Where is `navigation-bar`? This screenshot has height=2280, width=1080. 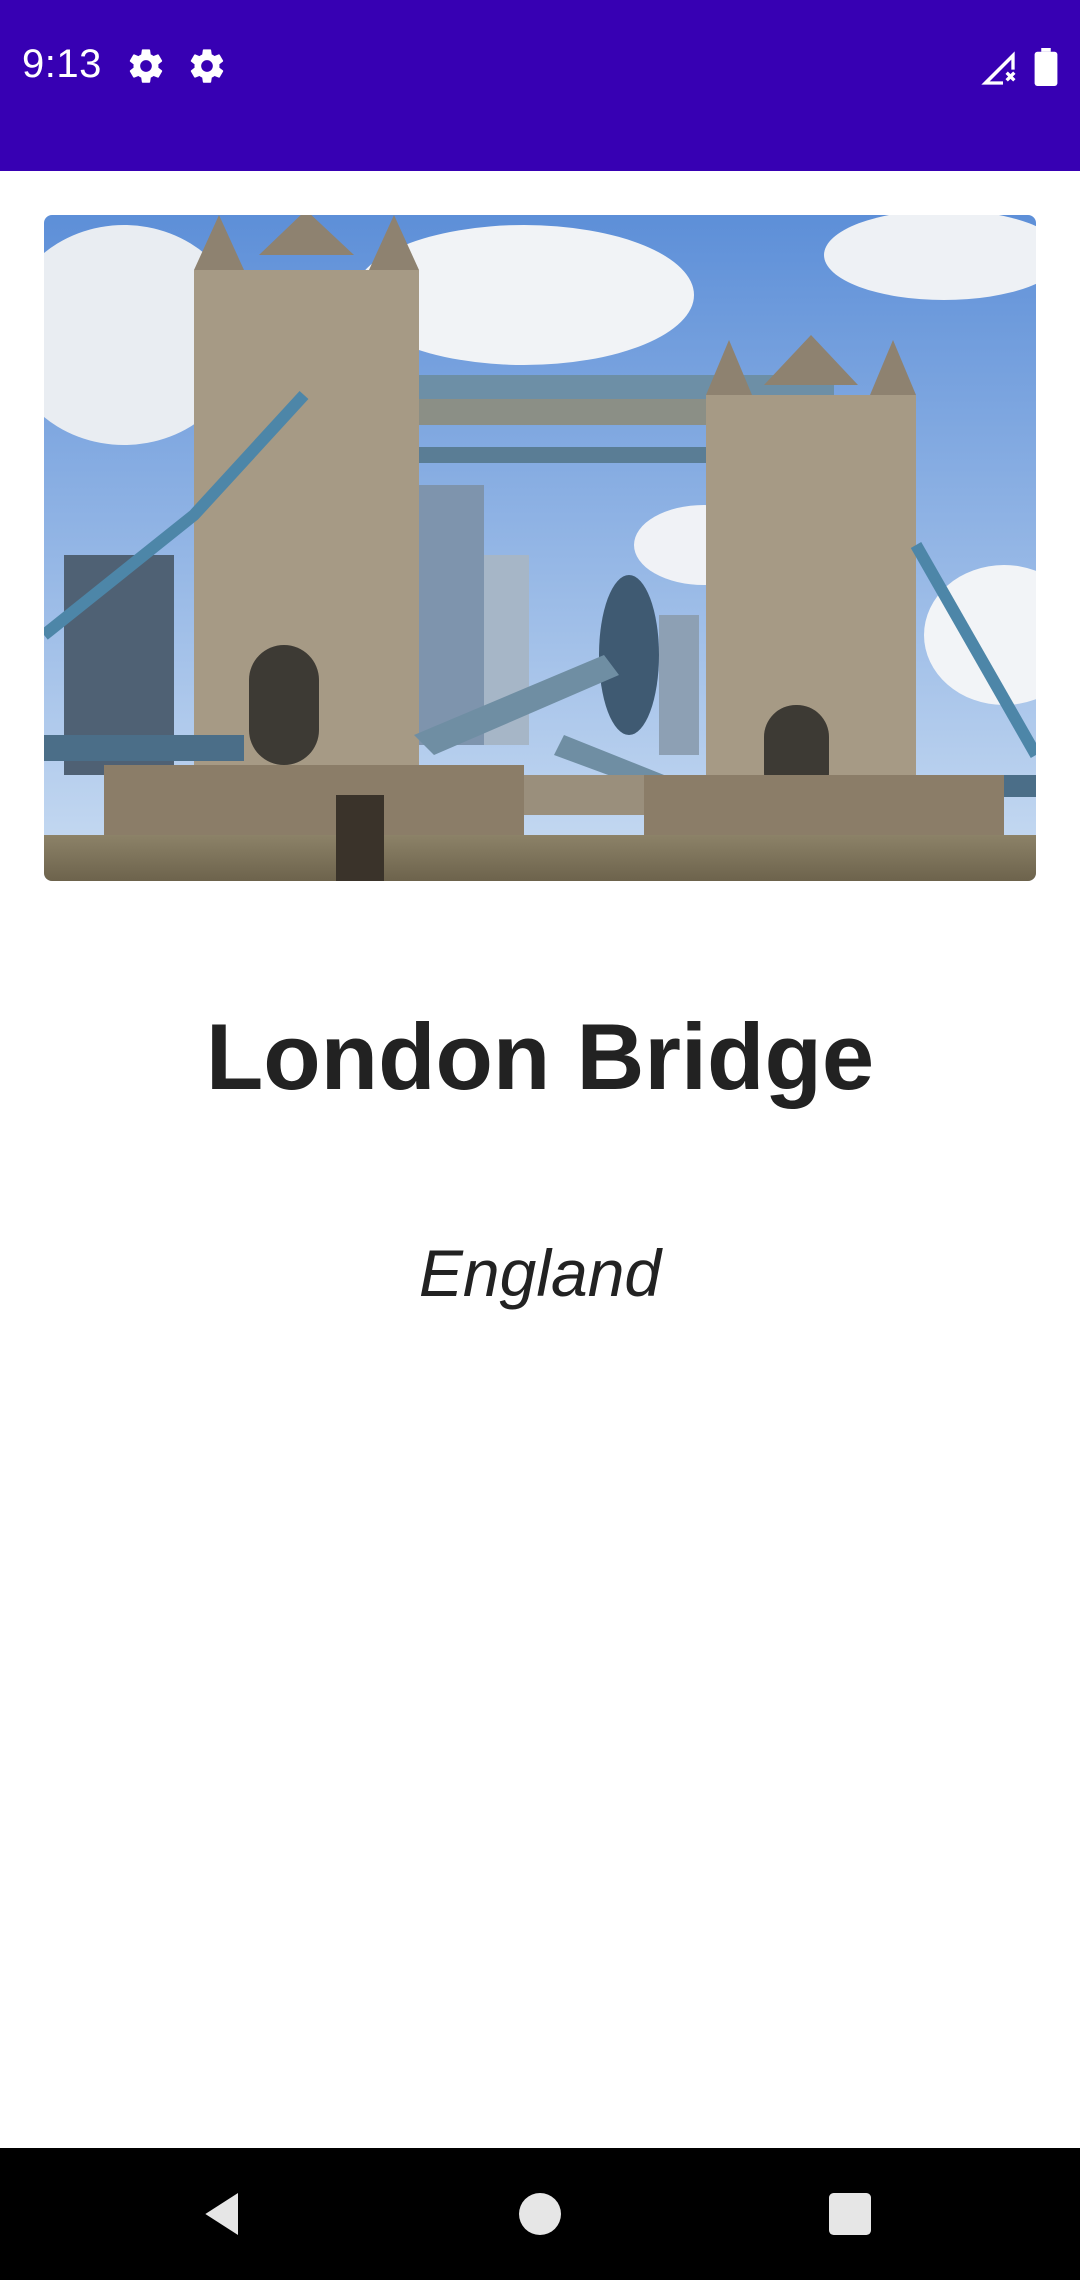
navigation-bar is located at coordinates (540, 2214).